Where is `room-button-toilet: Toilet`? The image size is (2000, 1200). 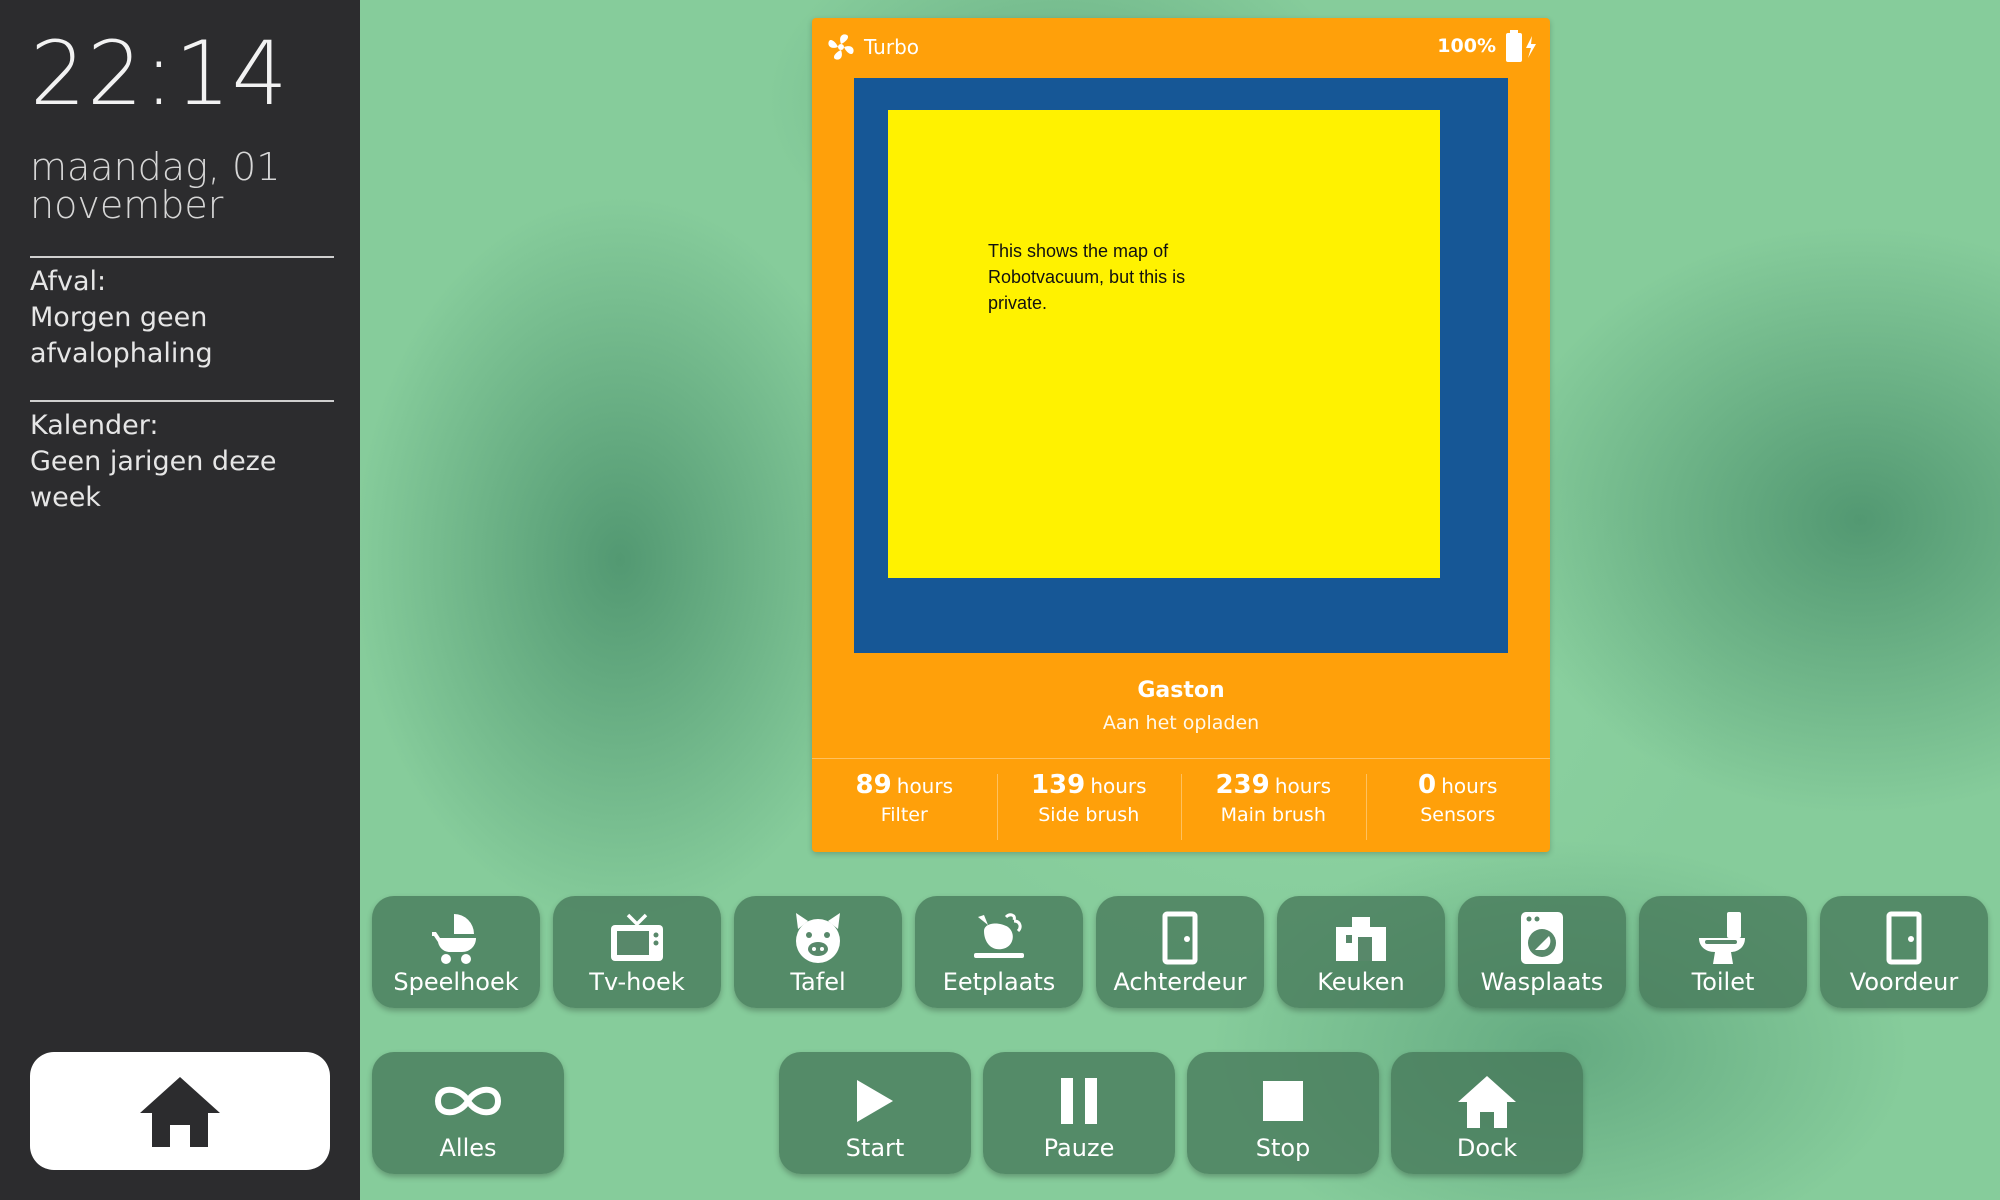
room-button-toilet: Toilet is located at coordinates (1723, 952).